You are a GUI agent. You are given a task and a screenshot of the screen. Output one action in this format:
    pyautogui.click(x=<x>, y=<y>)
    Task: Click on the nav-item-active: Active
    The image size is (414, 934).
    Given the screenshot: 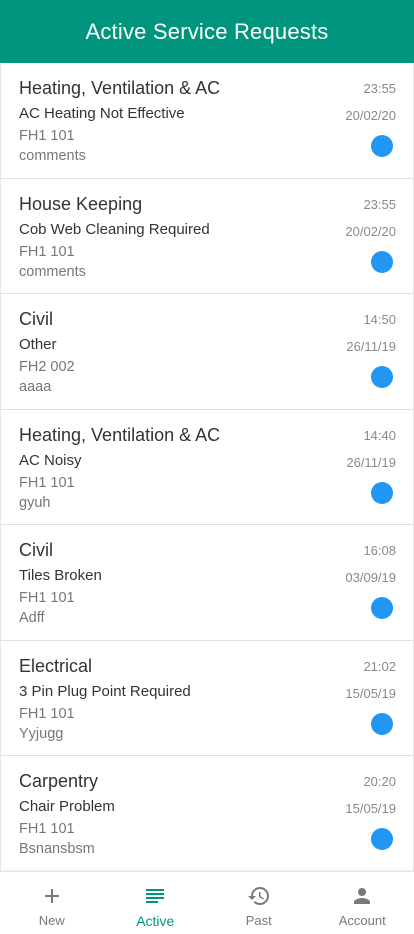 What is the action you would take?
    pyautogui.click(x=156, y=903)
    